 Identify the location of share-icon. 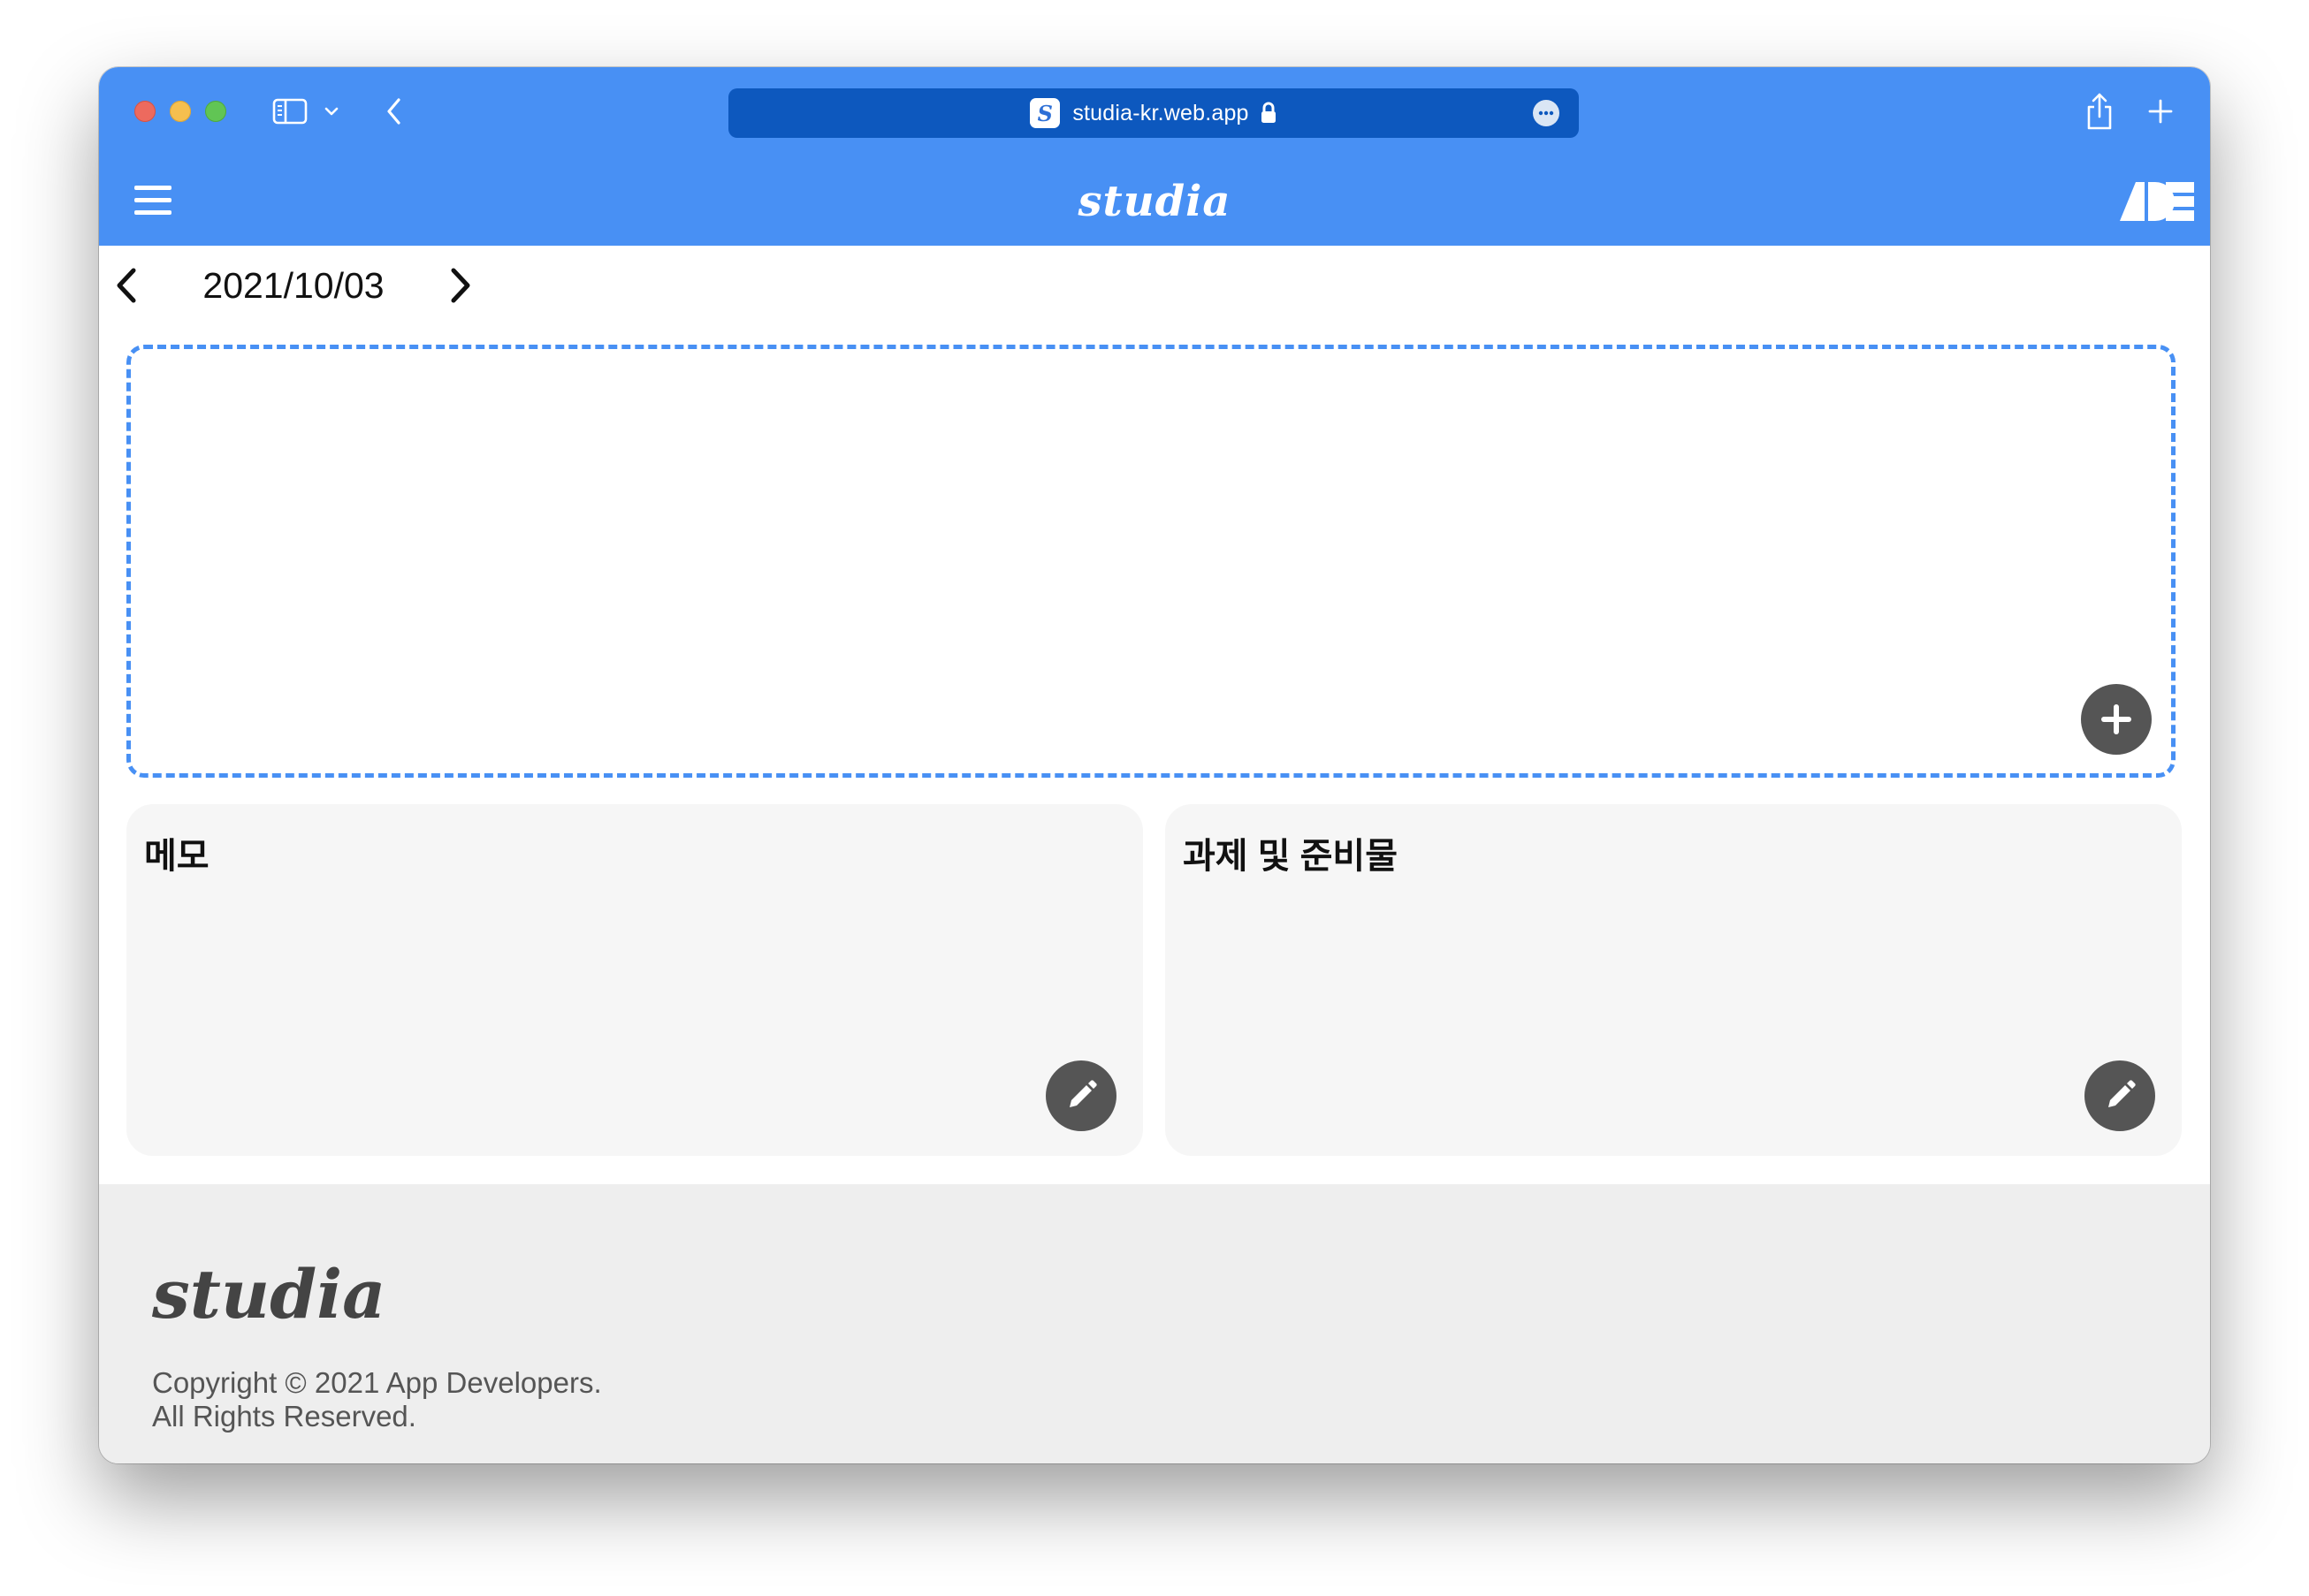
(2099, 111).